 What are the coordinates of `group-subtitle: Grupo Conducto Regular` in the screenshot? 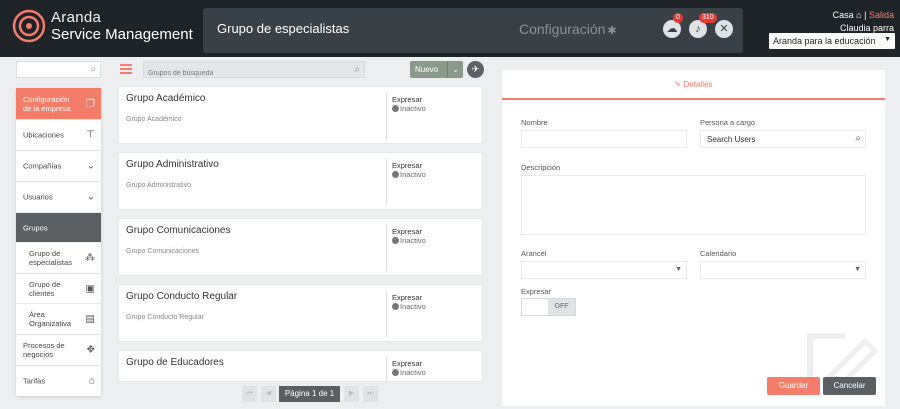 It's located at (165, 317).